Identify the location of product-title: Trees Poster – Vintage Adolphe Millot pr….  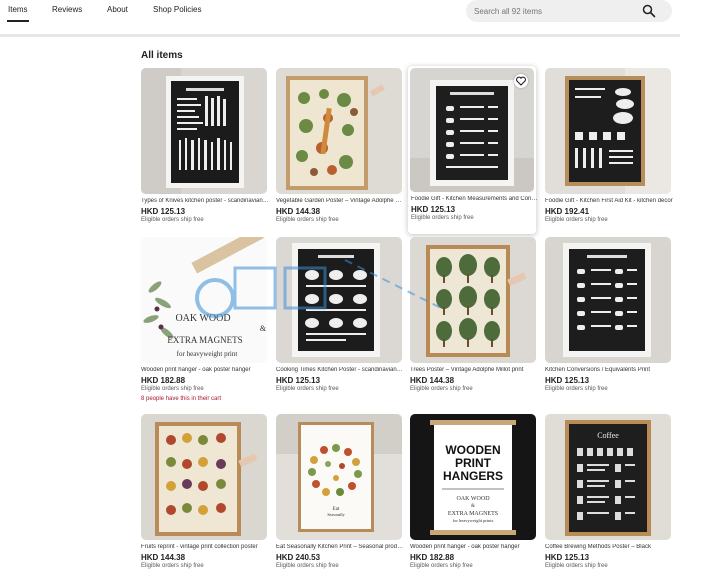
(474, 370).